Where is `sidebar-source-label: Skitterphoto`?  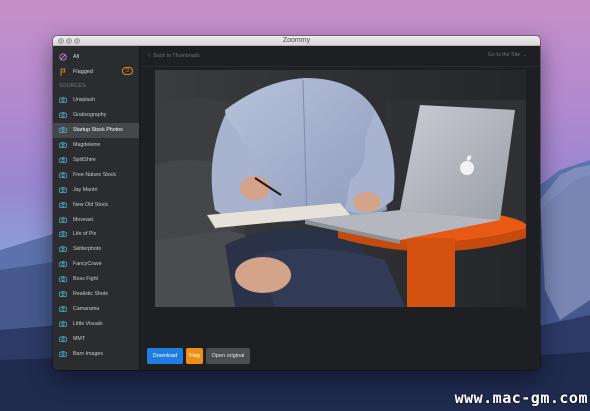 sidebar-source-label: Skitterphoto is located at coordinates (87, 249).